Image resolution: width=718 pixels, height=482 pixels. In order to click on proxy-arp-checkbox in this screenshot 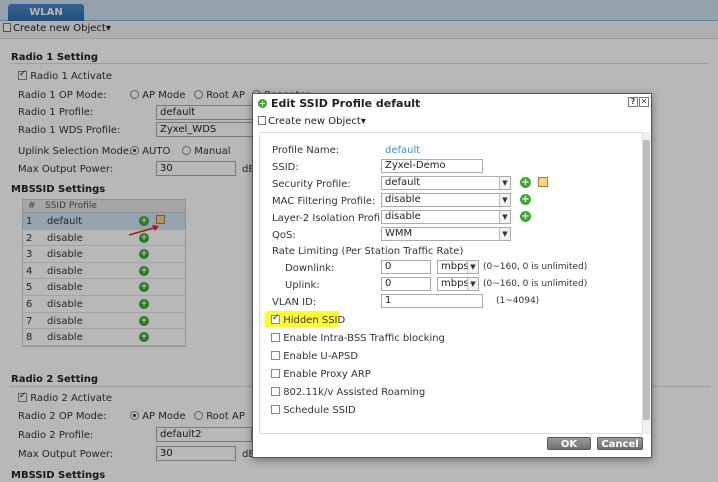, I will do `click(275, 373)`.